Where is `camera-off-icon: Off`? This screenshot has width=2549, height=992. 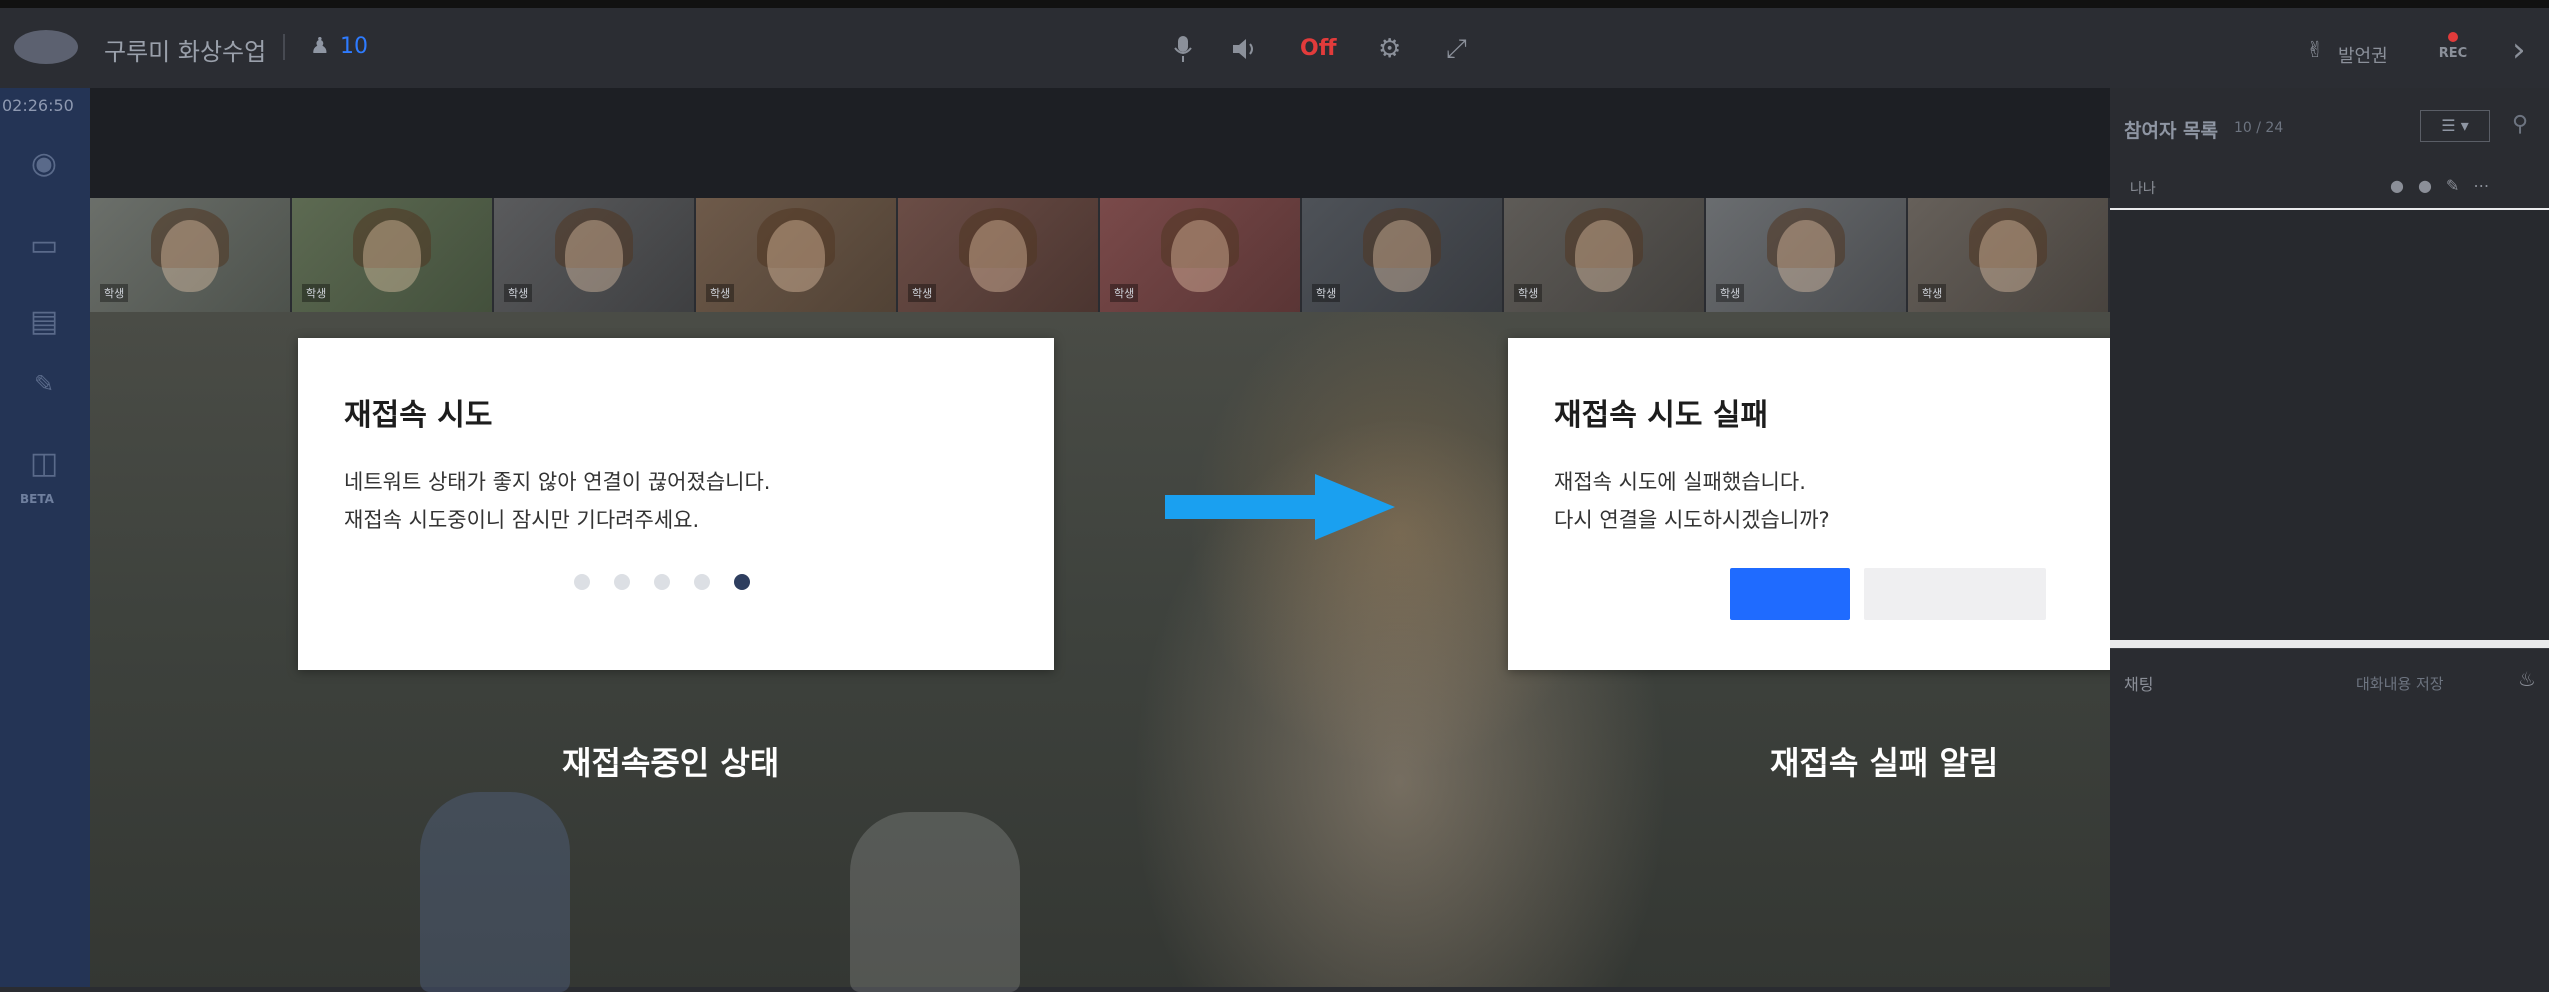 camera-off-icon: Off is located at coordinates (1318, 48).